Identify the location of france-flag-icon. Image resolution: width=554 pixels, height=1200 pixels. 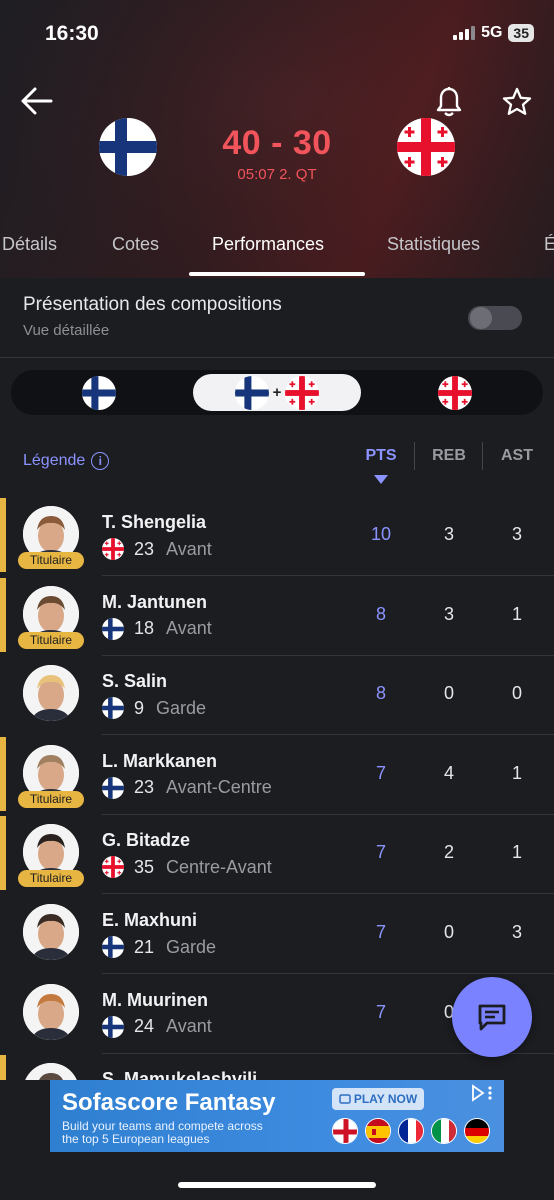
(411, 1131).